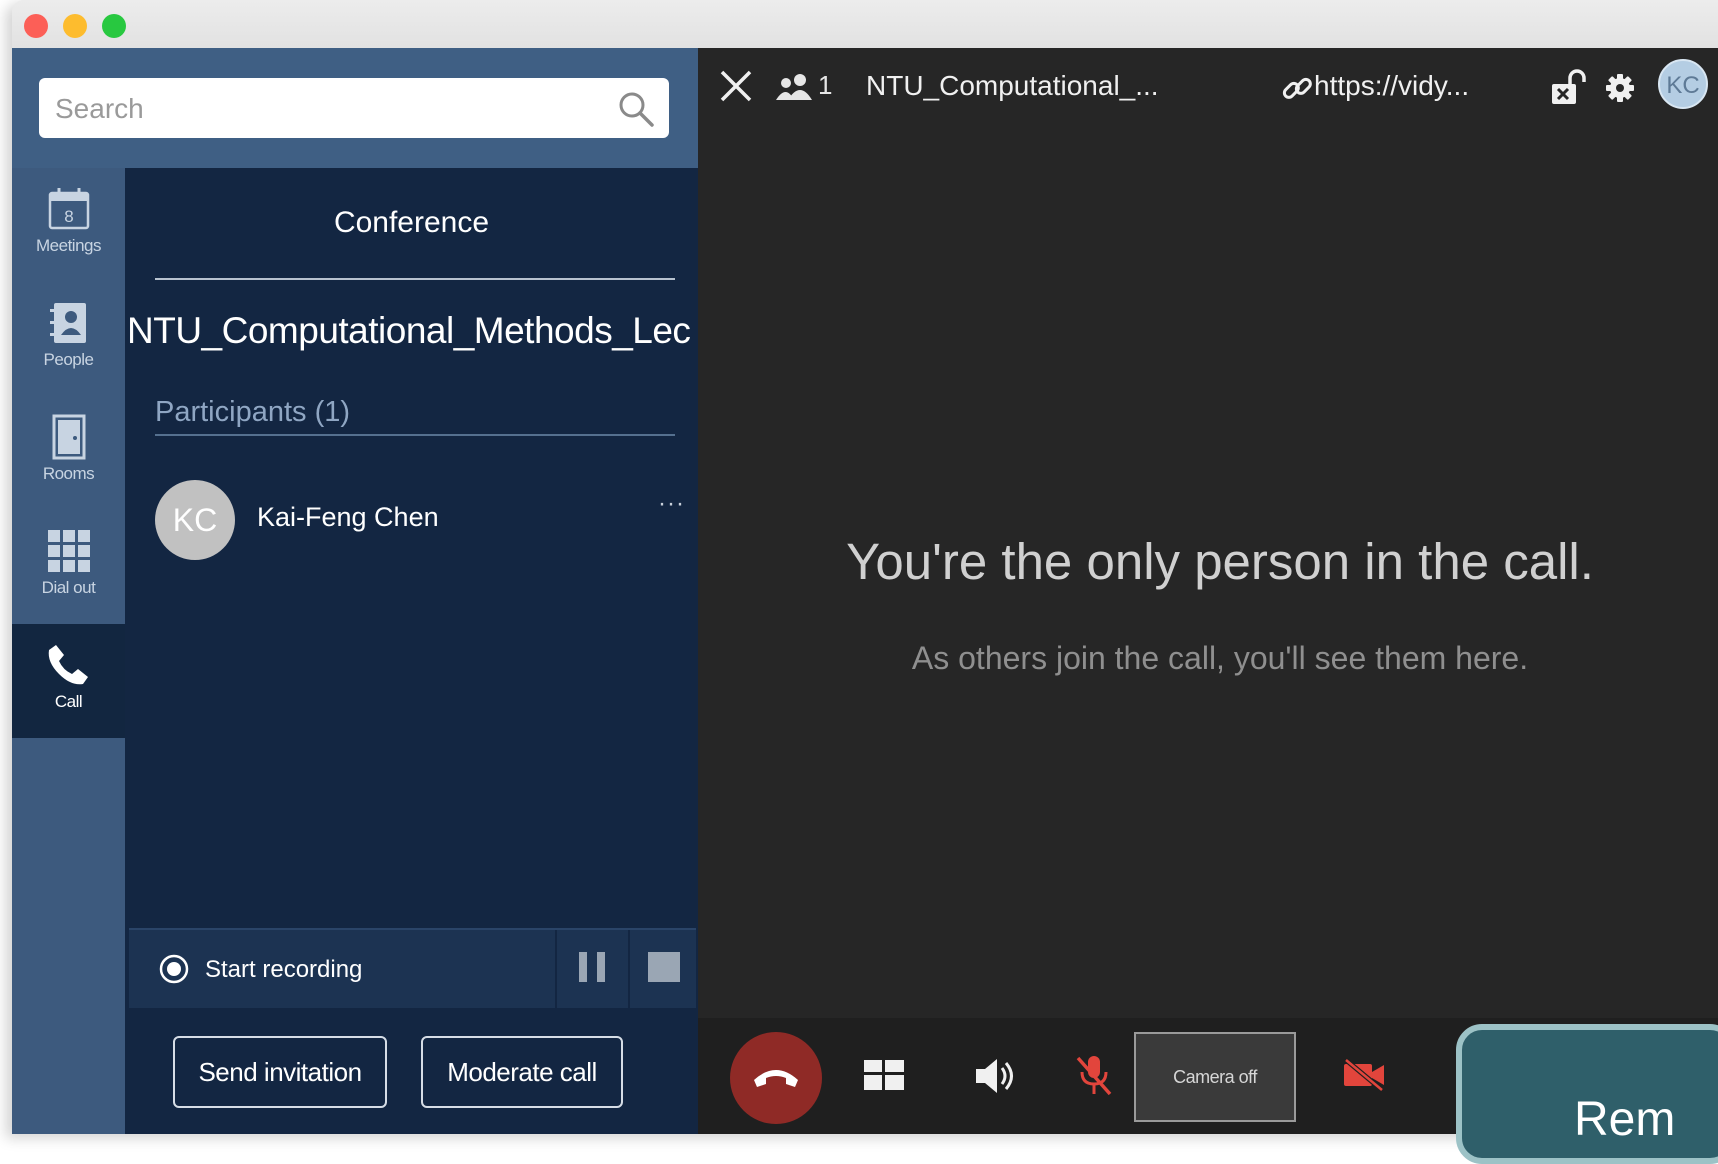 The width and height of the screenshot is (1718, 1164). Describe the element at coordinates (522, 1072) in the screenshot. I see `moderate-call-button: Moderate call` at that location.